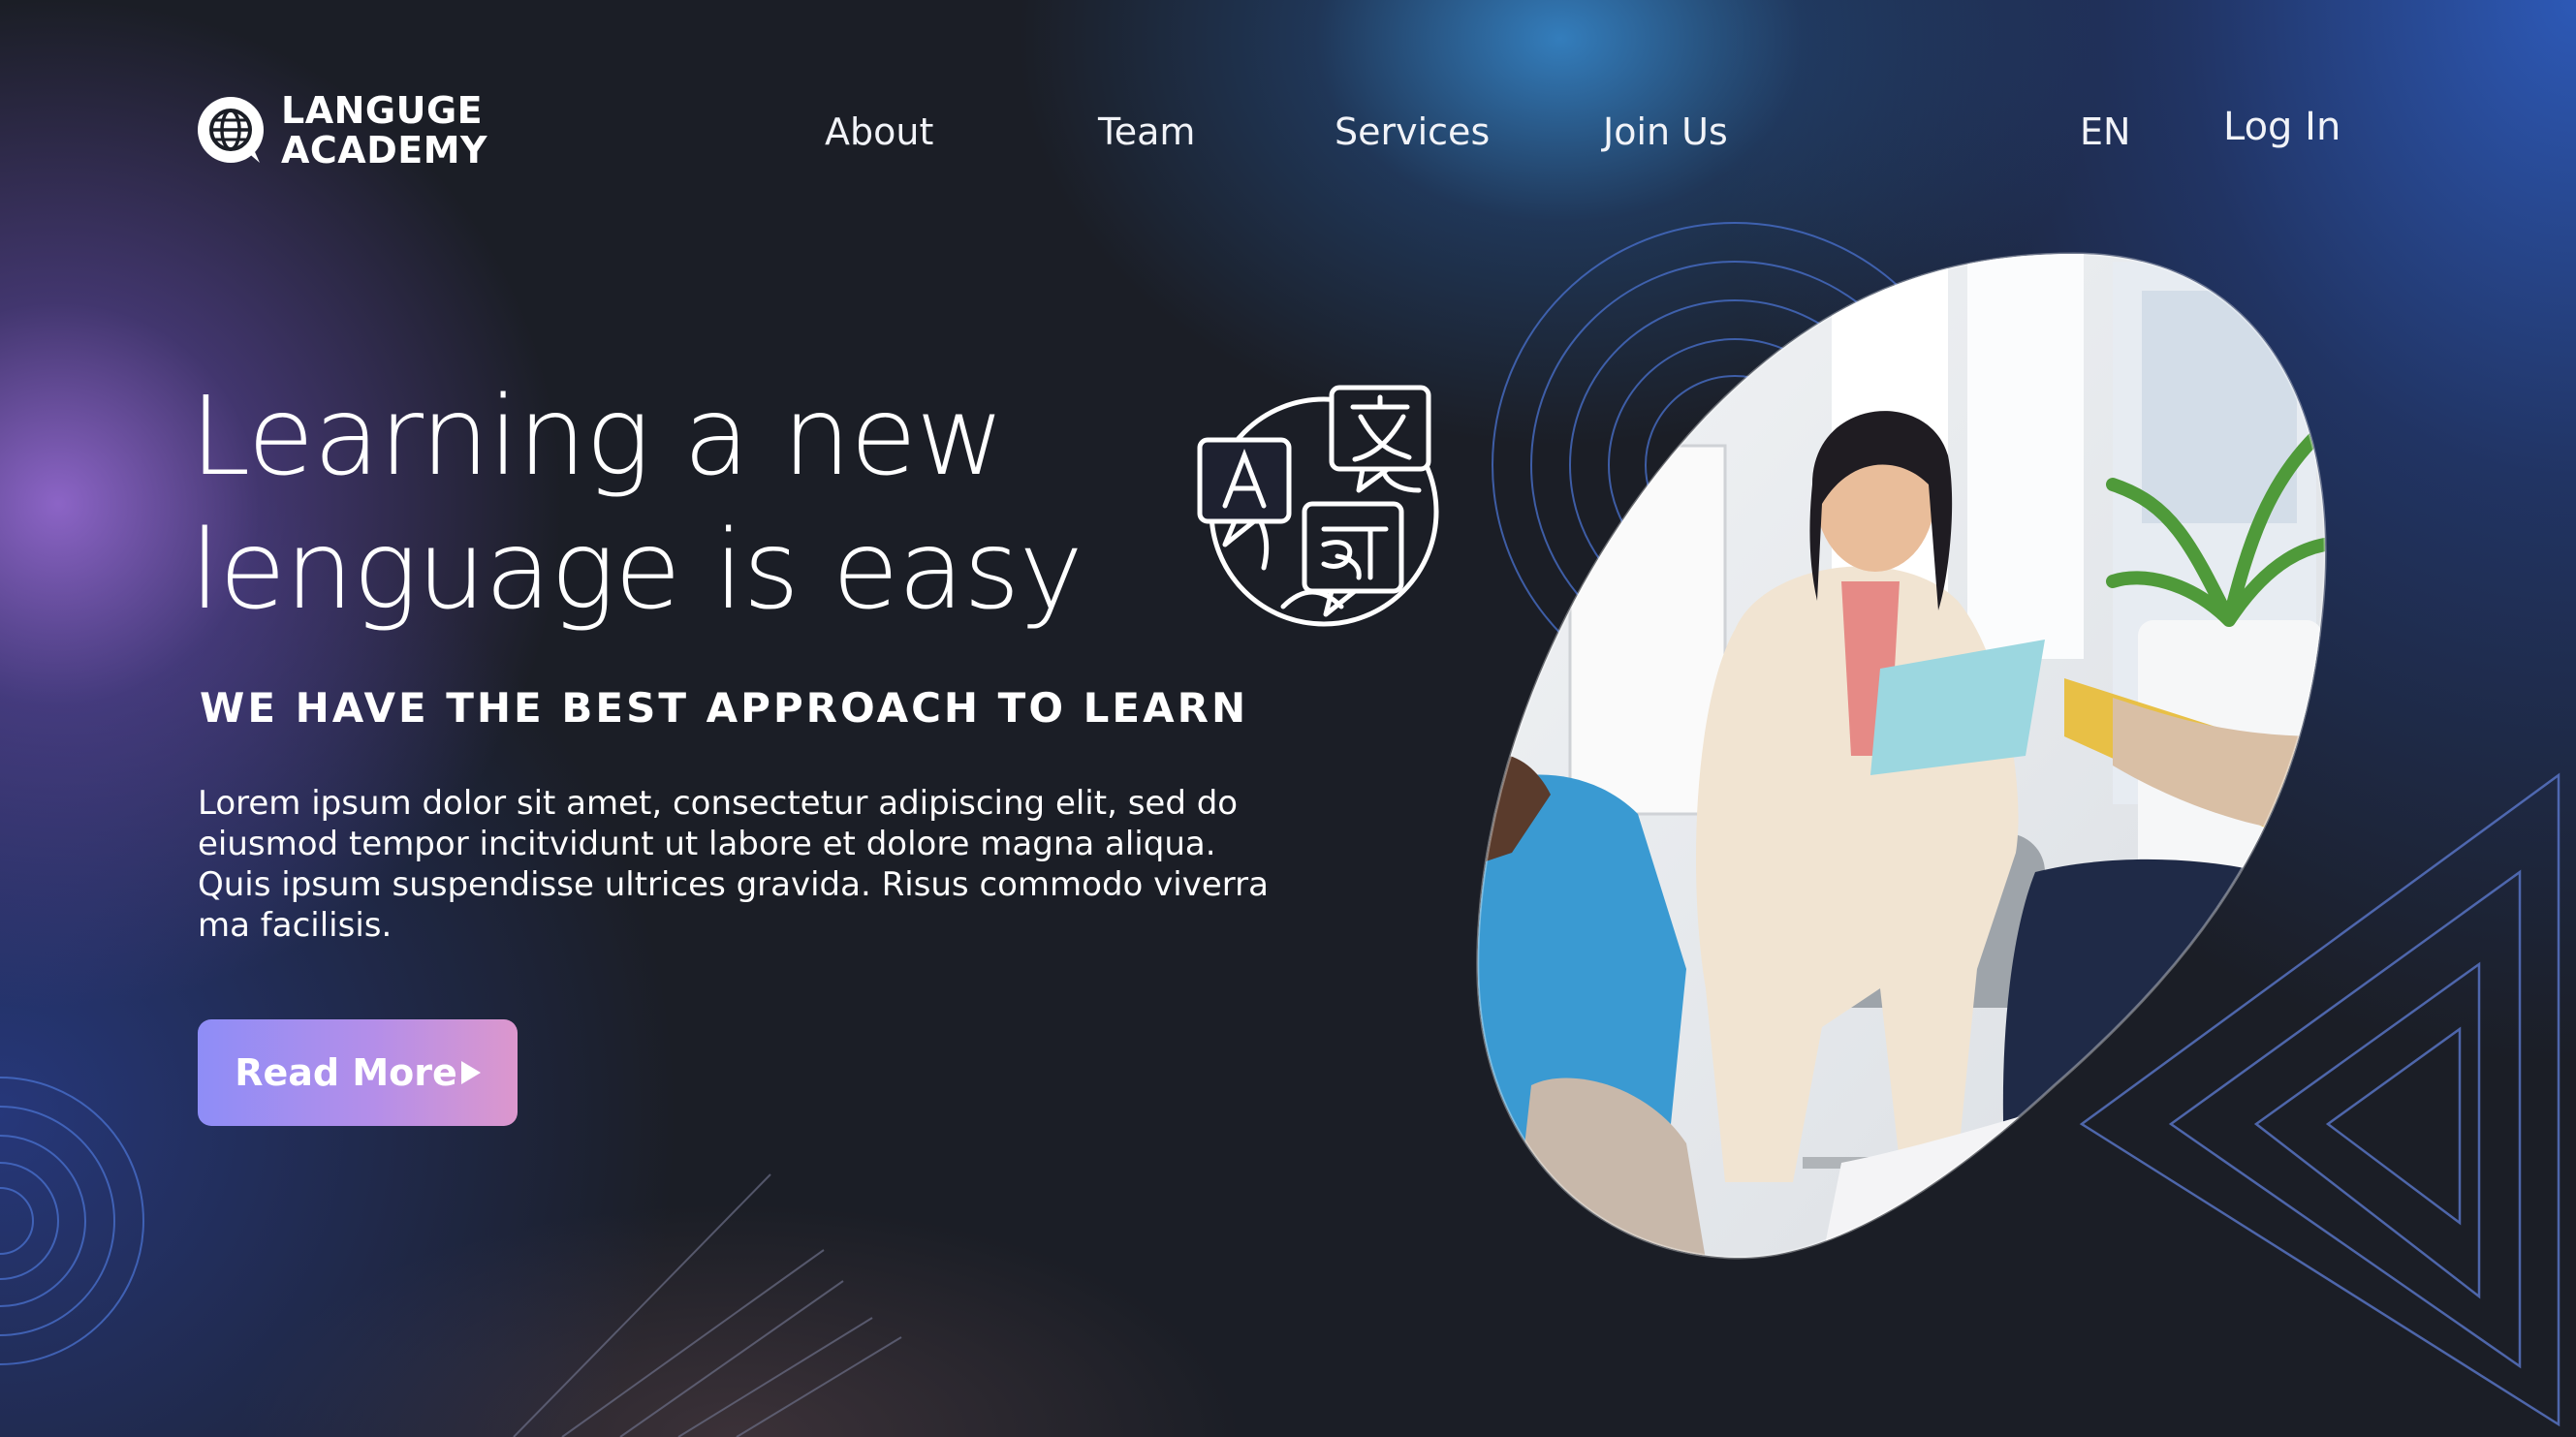 The height and width of the screenshot is (1437, 2576). I want to click on hero-headline: Learning a new lenguage is easy, so click(637, 504).